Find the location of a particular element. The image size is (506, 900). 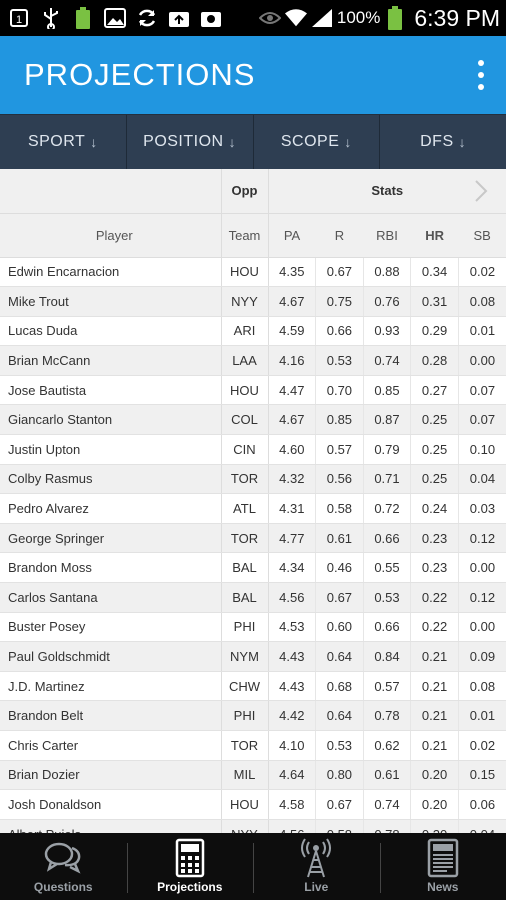

cell-r: 0.66 is located at coordinates (339, 331).